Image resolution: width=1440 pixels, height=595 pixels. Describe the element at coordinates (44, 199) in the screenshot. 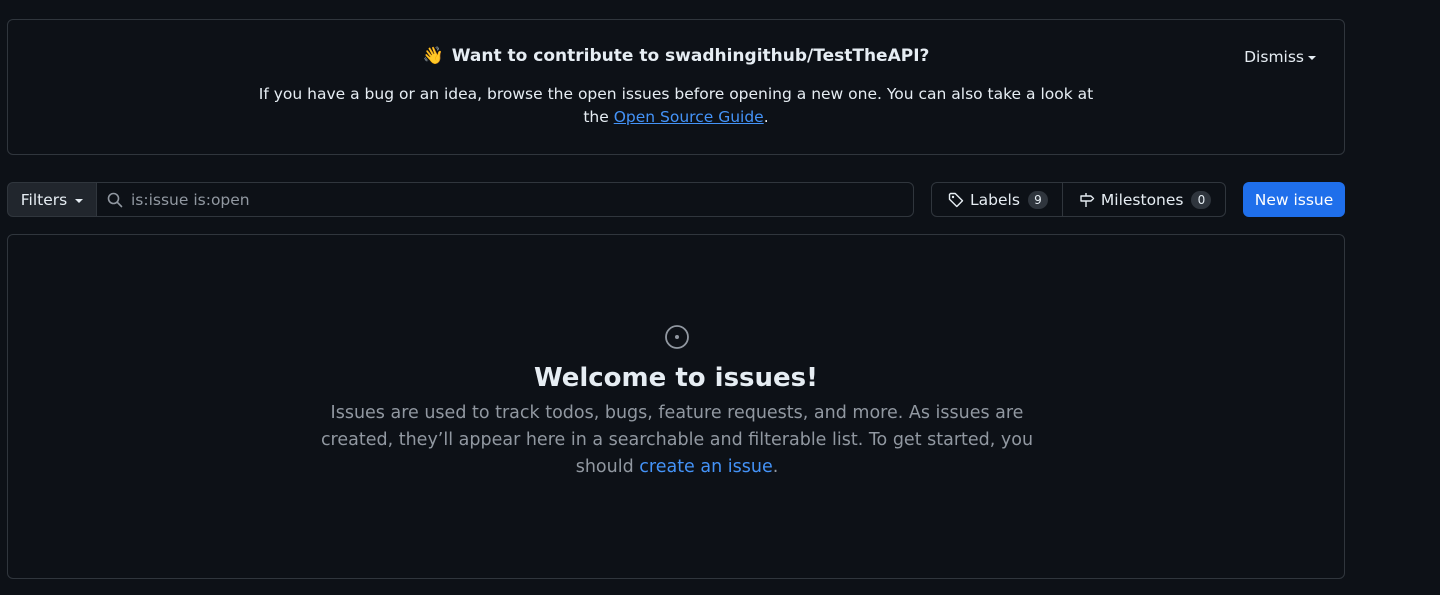

I see `filters-label: Filters` at that location.